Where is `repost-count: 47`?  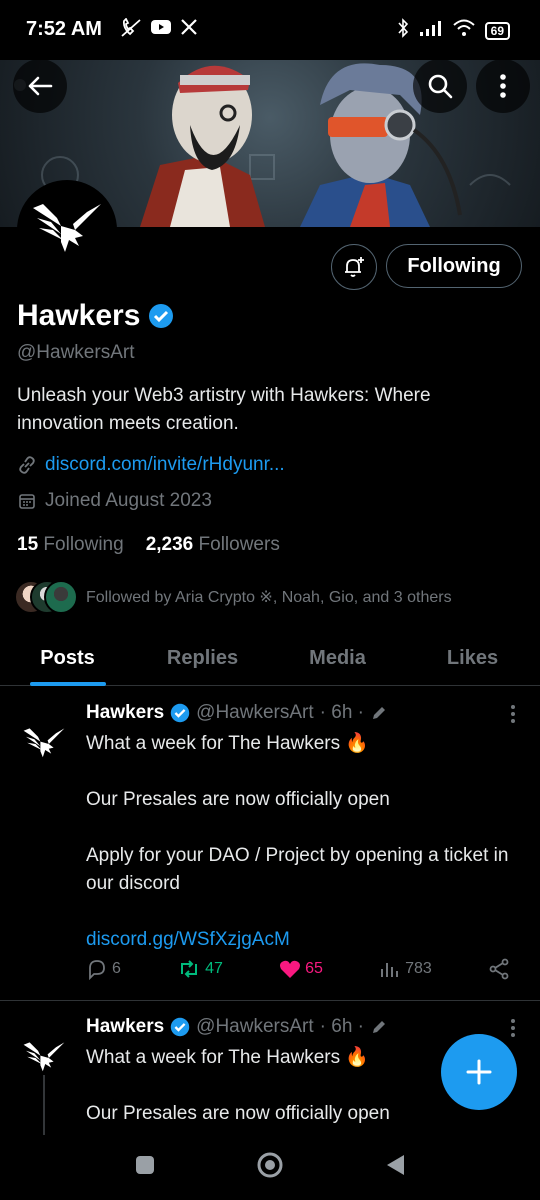 repost-count: 47 is located at coordinates (214, 968).